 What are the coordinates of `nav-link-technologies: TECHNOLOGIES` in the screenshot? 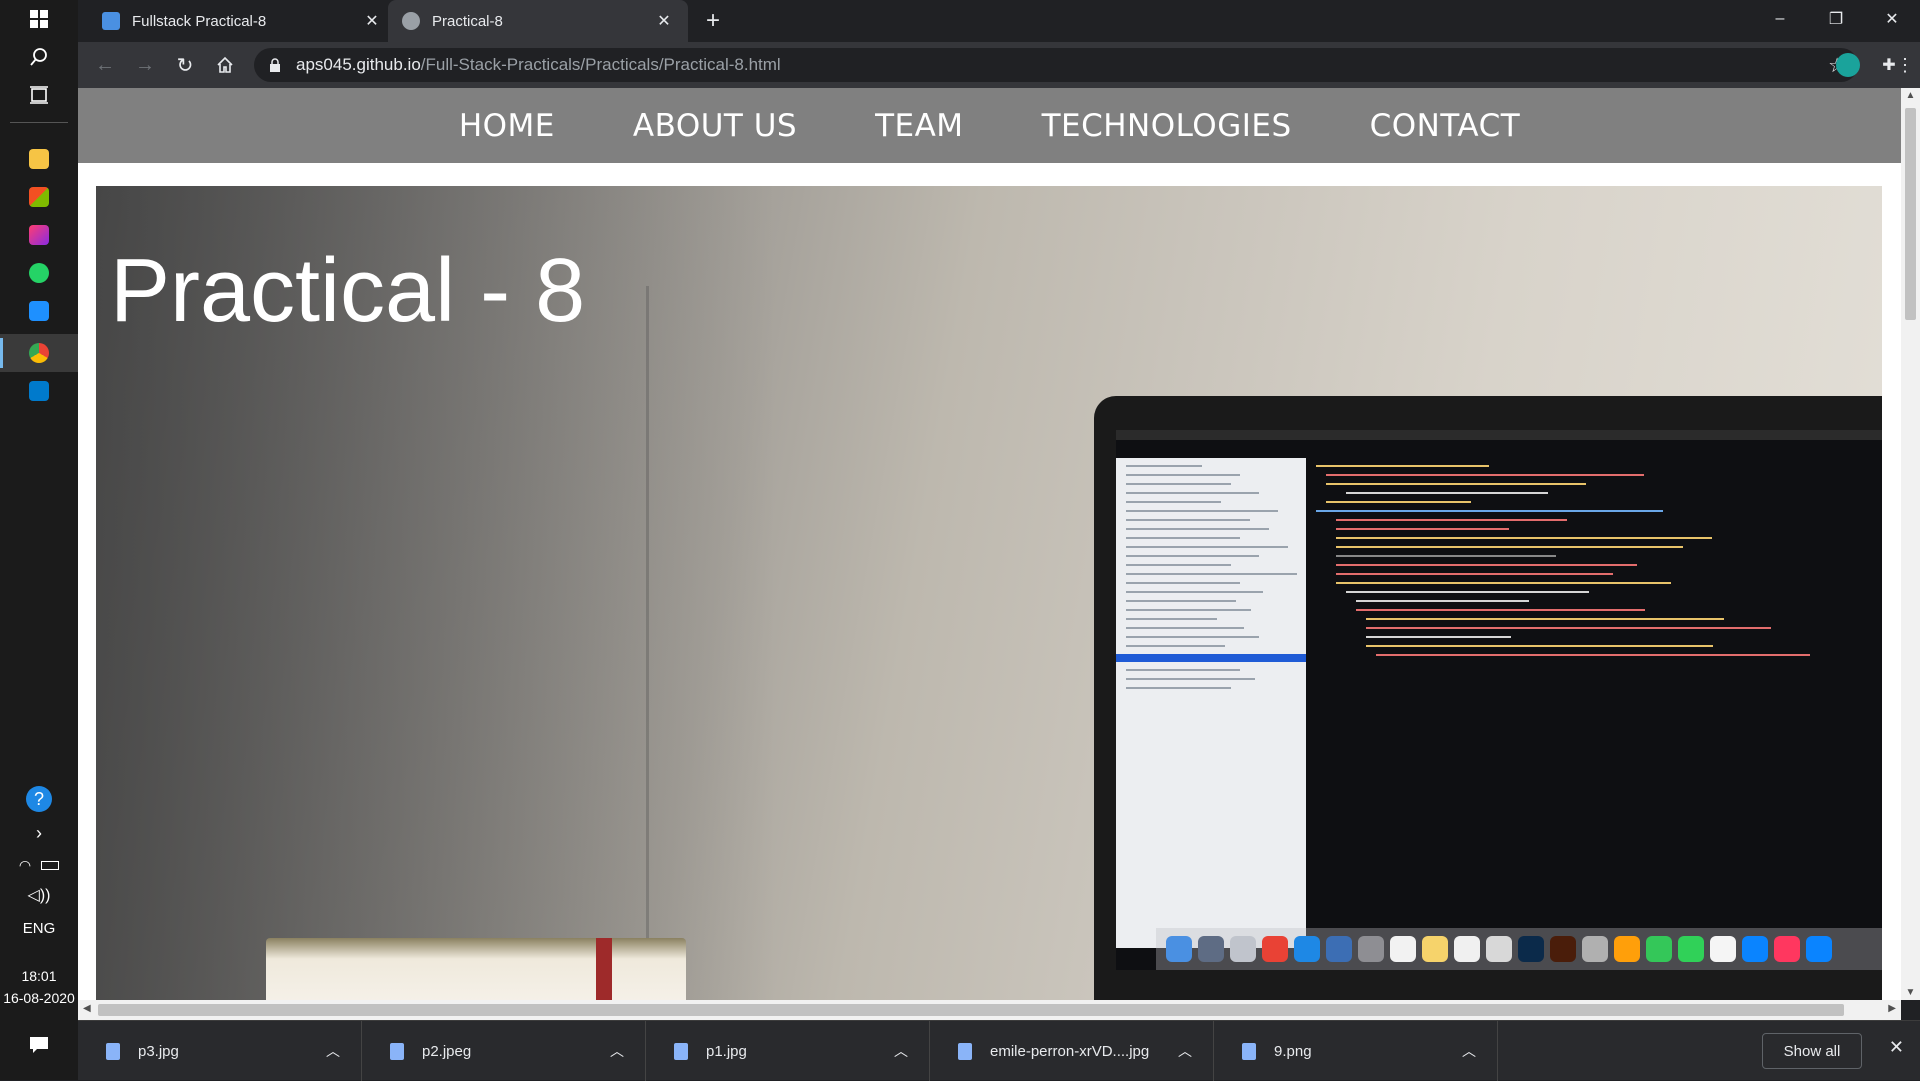 It's located at (1167, 126).